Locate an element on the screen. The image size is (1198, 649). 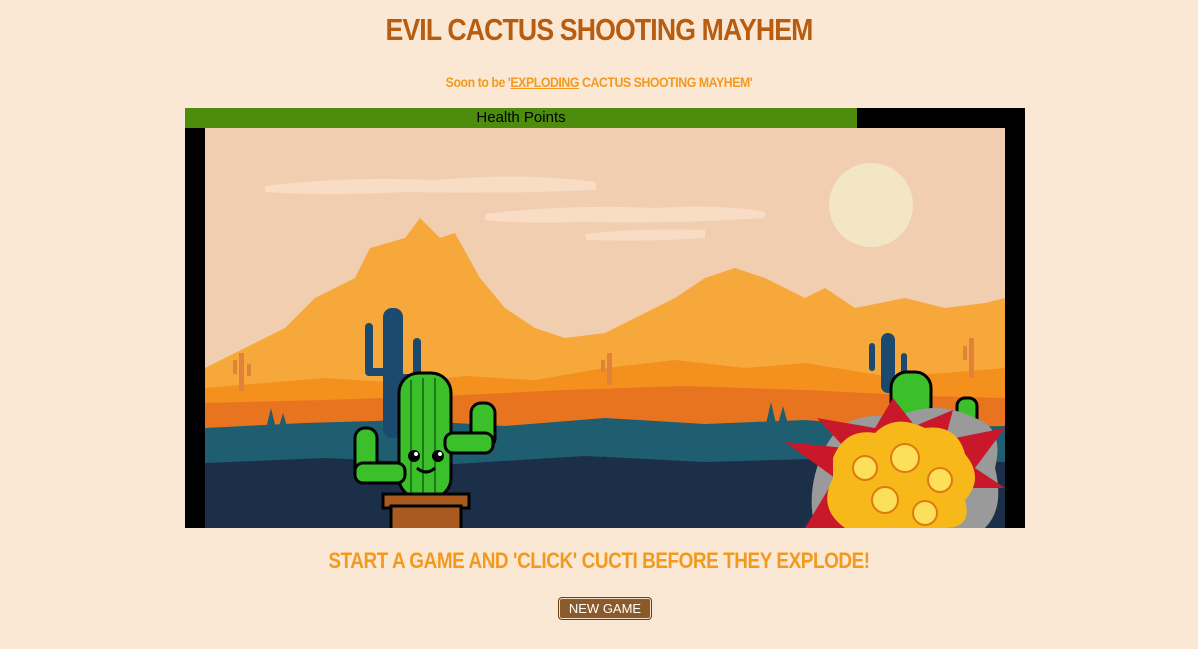
fire-ball is located at coordinates (901, 474).